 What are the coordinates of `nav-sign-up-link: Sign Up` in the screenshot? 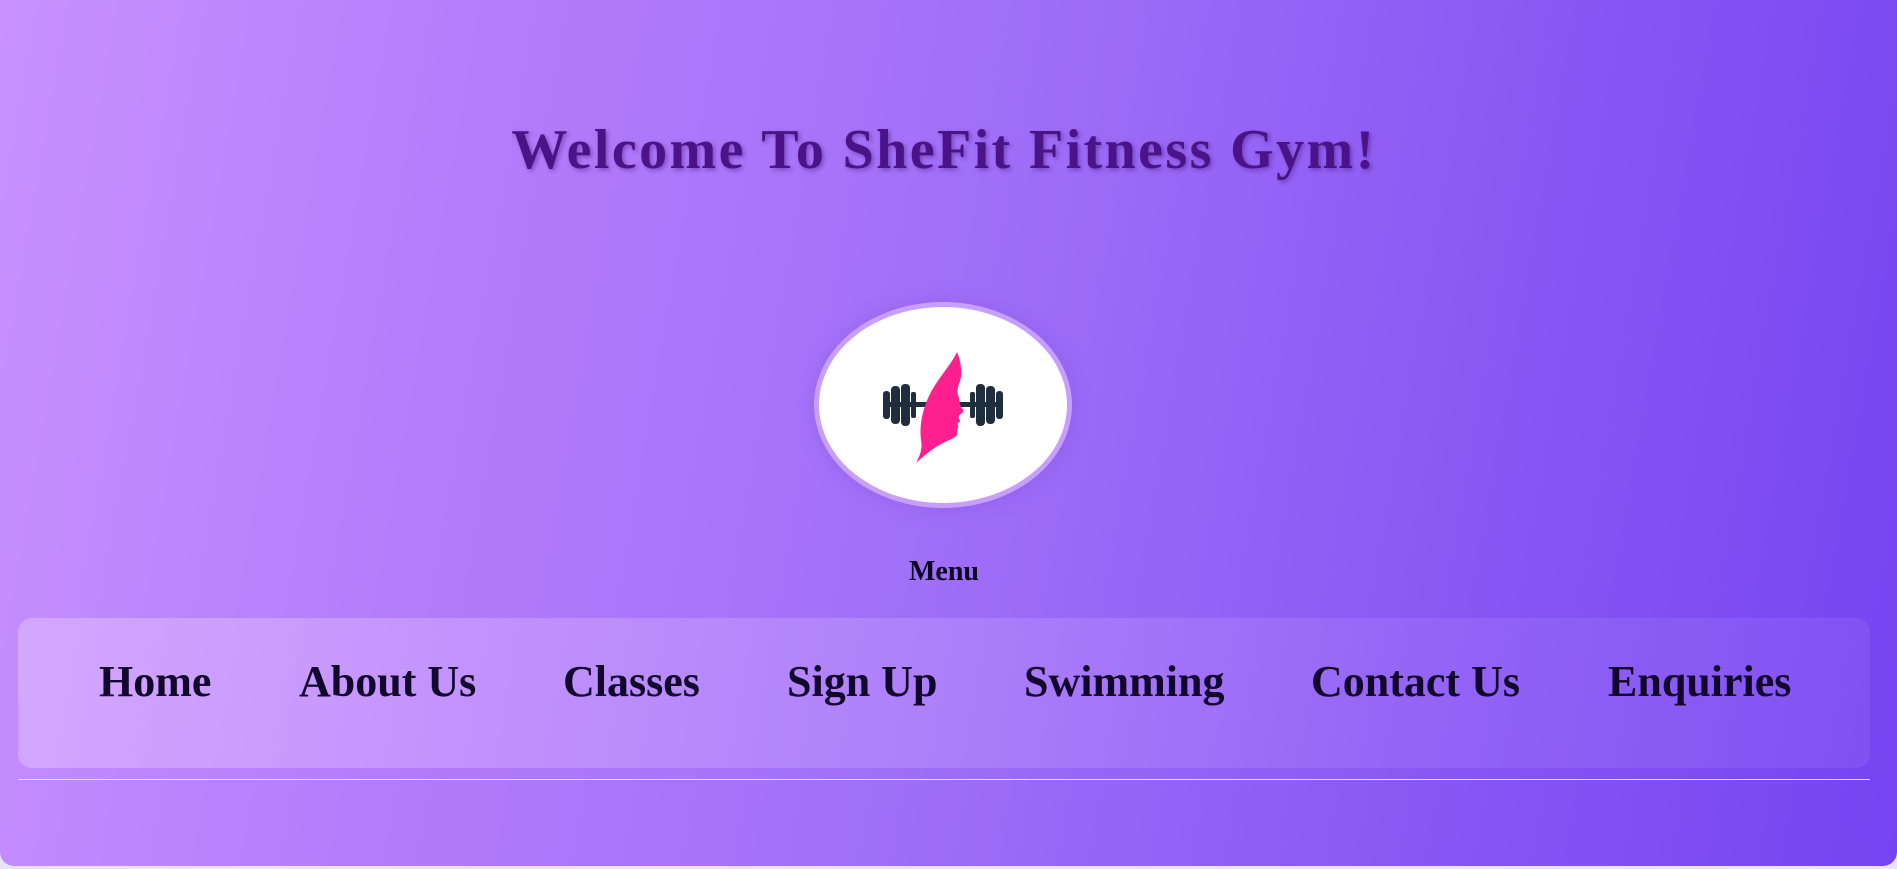 It's located at (862, 681).